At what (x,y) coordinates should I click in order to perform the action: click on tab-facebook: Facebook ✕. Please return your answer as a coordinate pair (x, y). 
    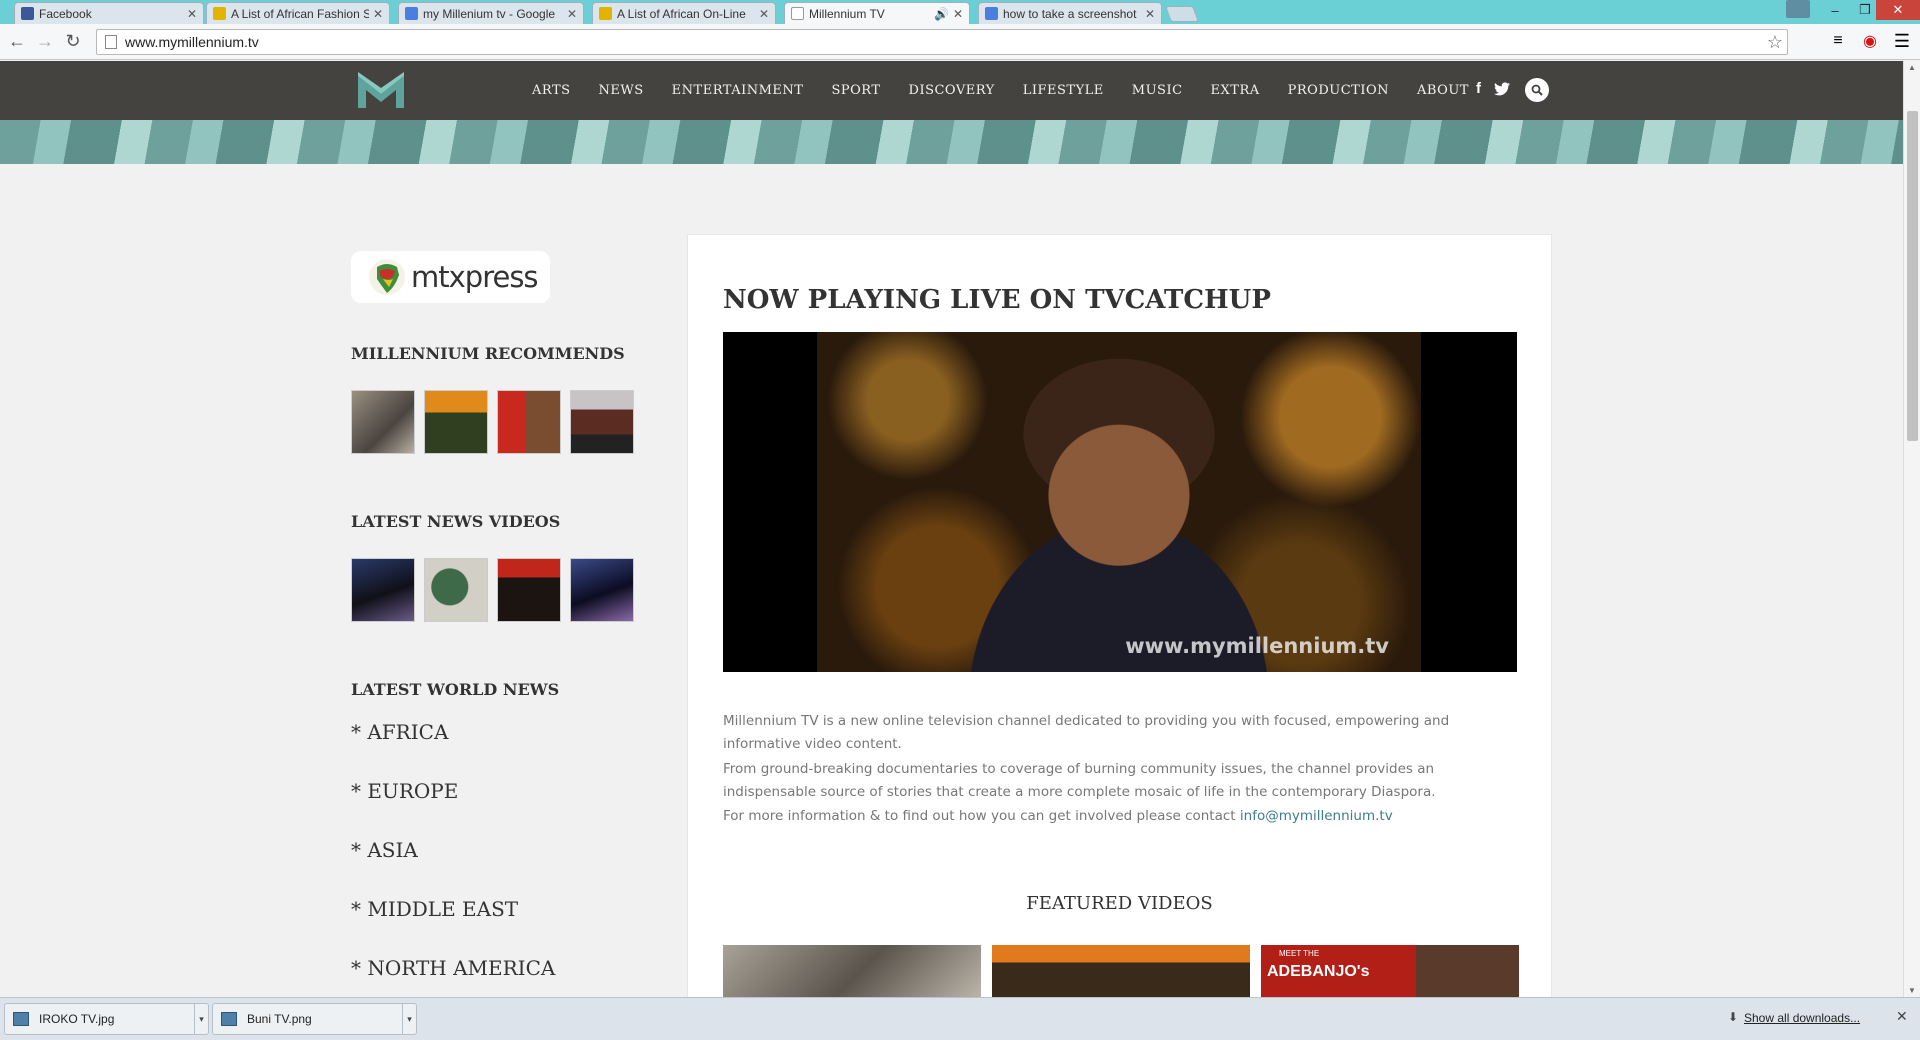
    Looking at the image, I should click on (109, 13).